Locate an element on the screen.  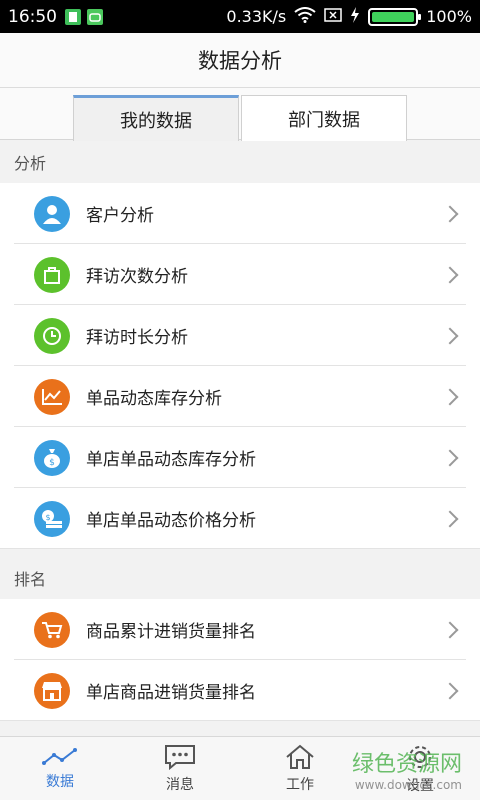
list-item-store-product-ranking: 单店商品进销货量排名 is located at coordinates (240, 690).